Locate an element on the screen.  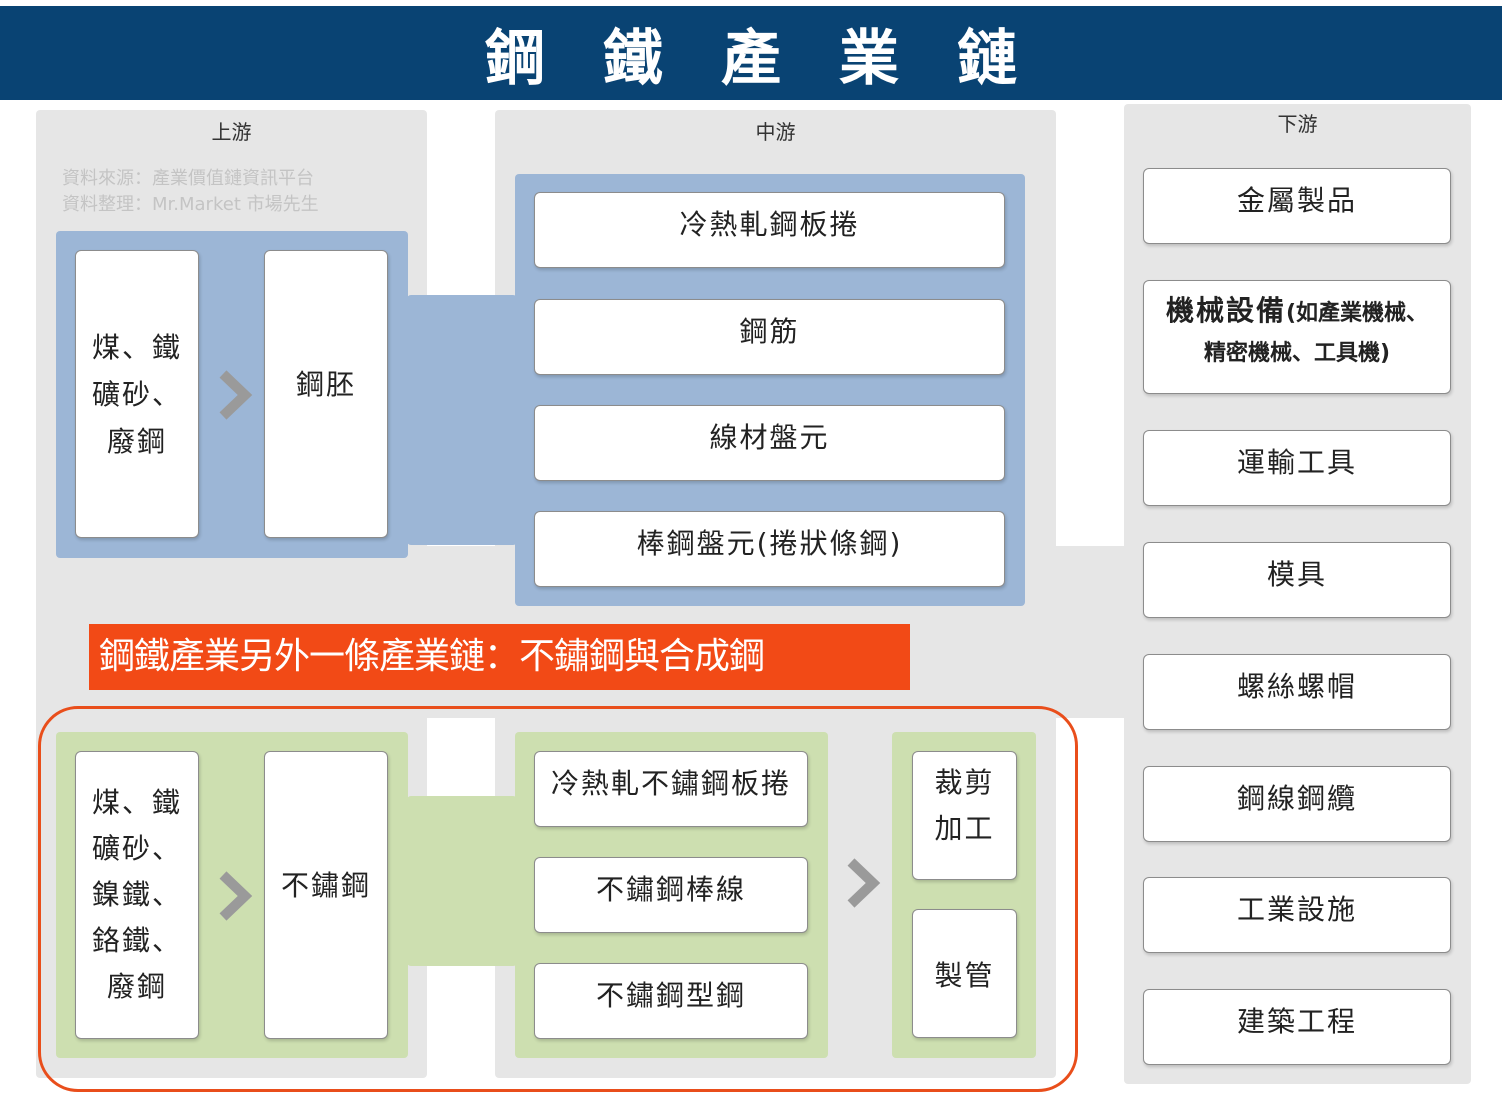
downstream-item-box: 螺絲螺帽 is located at coordinates (1297, 692).